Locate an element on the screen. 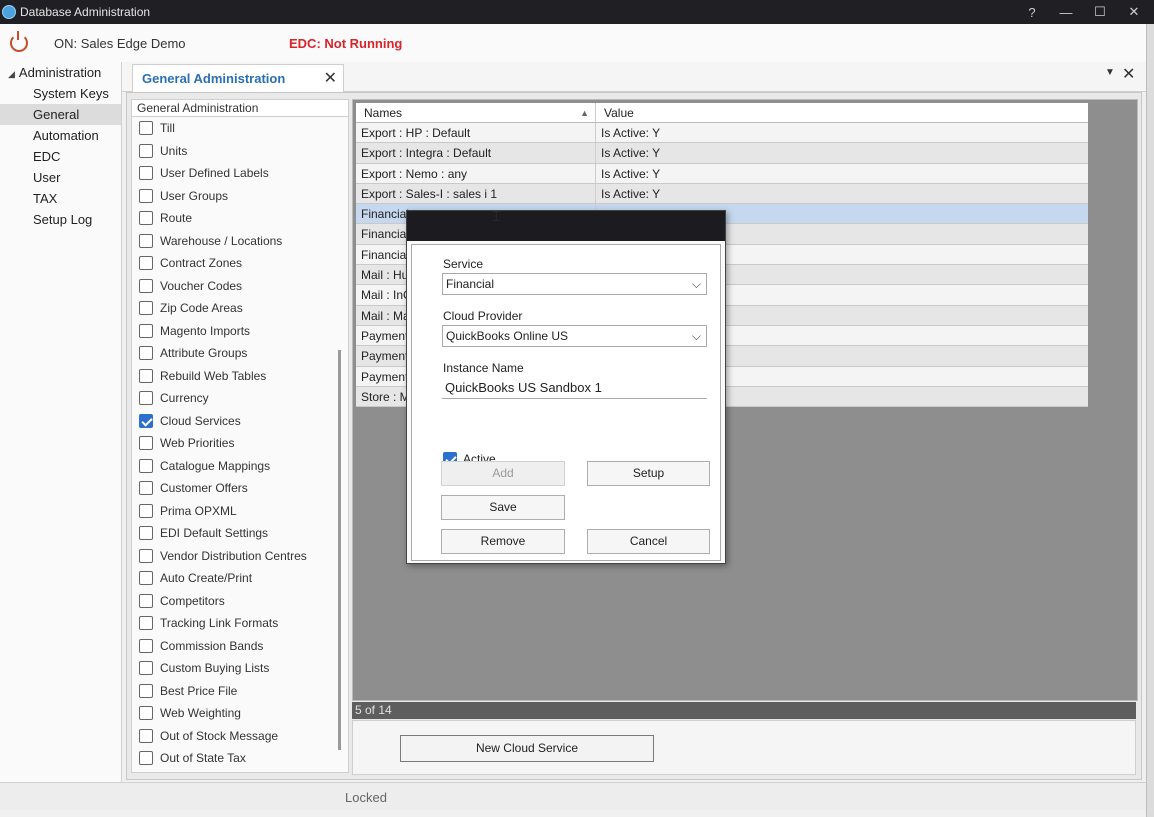 The height and width of the screenshot is (817, 1154). service-select: Financial ⌵ is located at coordinates (574, 284).